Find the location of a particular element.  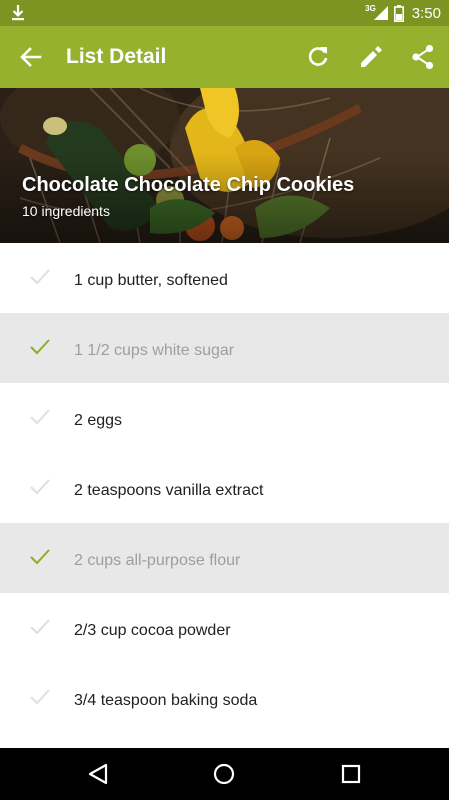

system-nav-bar is located at coordinates (224, 774).